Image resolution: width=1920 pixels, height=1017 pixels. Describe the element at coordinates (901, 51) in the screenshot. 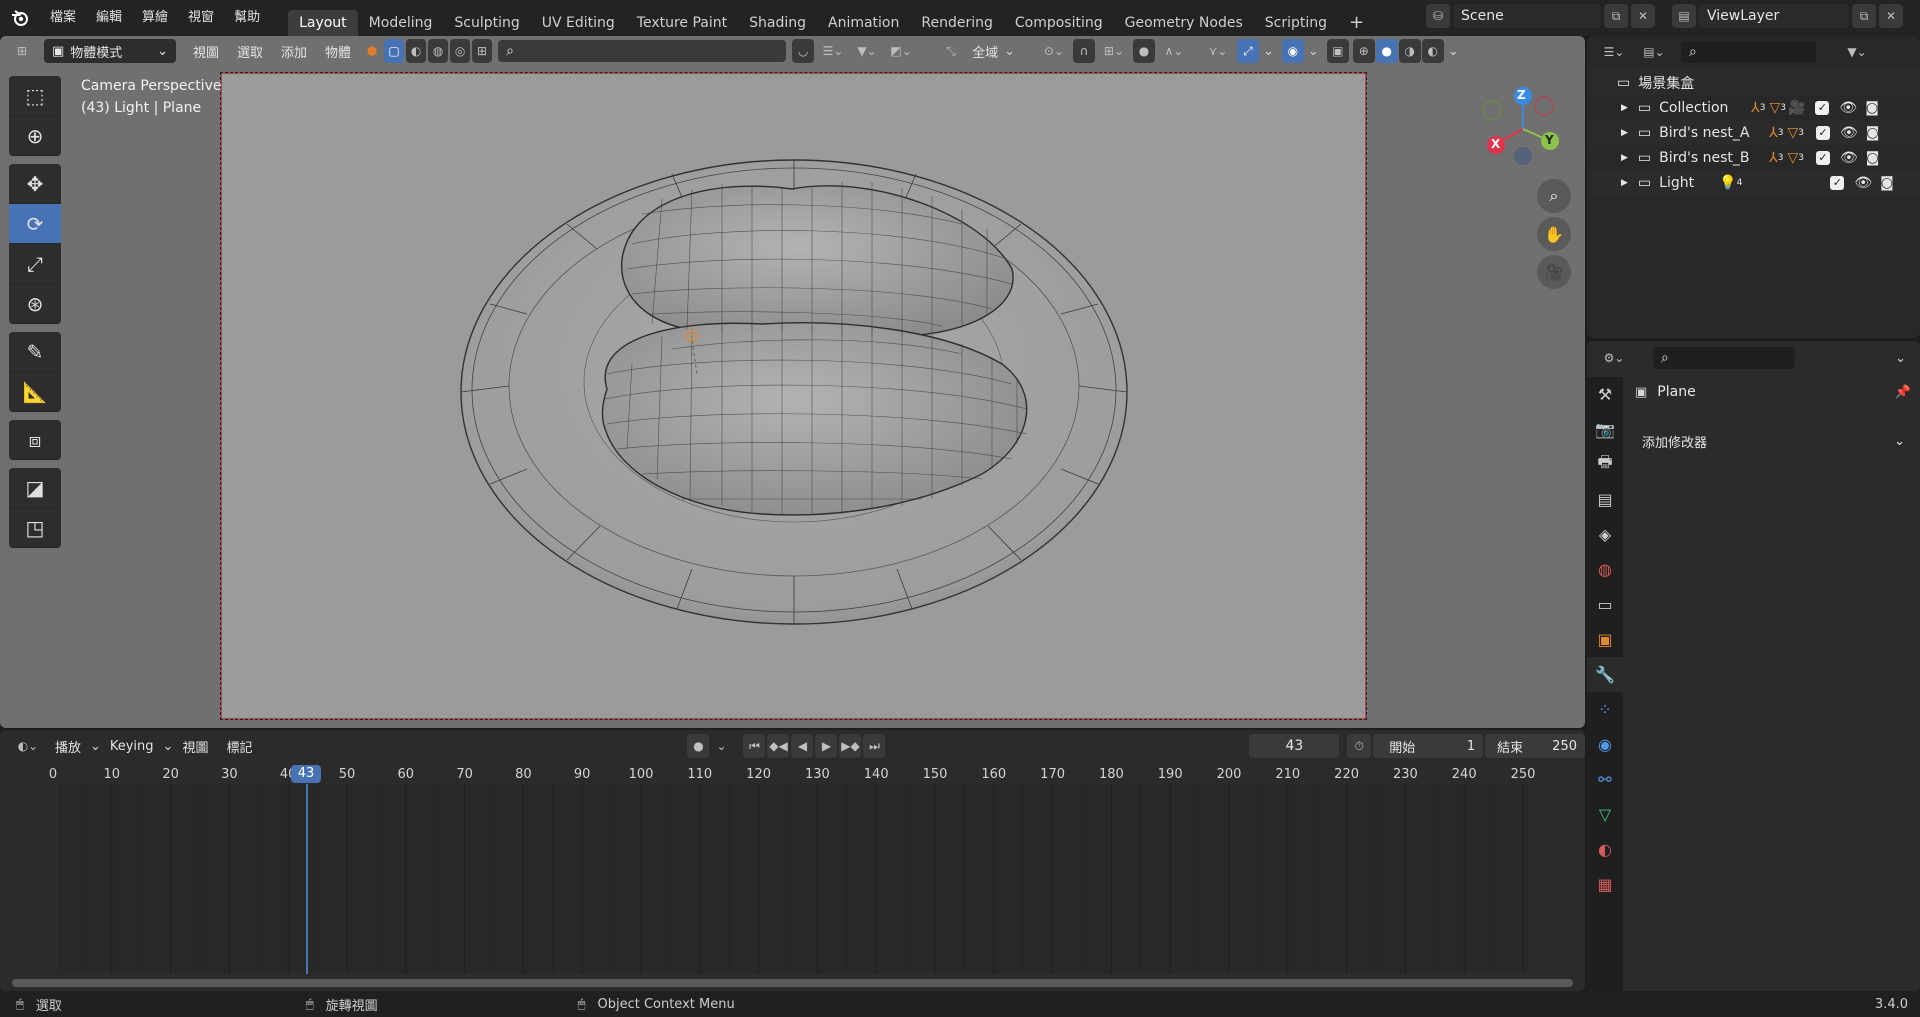

I see `overlay-edit-icon: ◩⌄` at that location.